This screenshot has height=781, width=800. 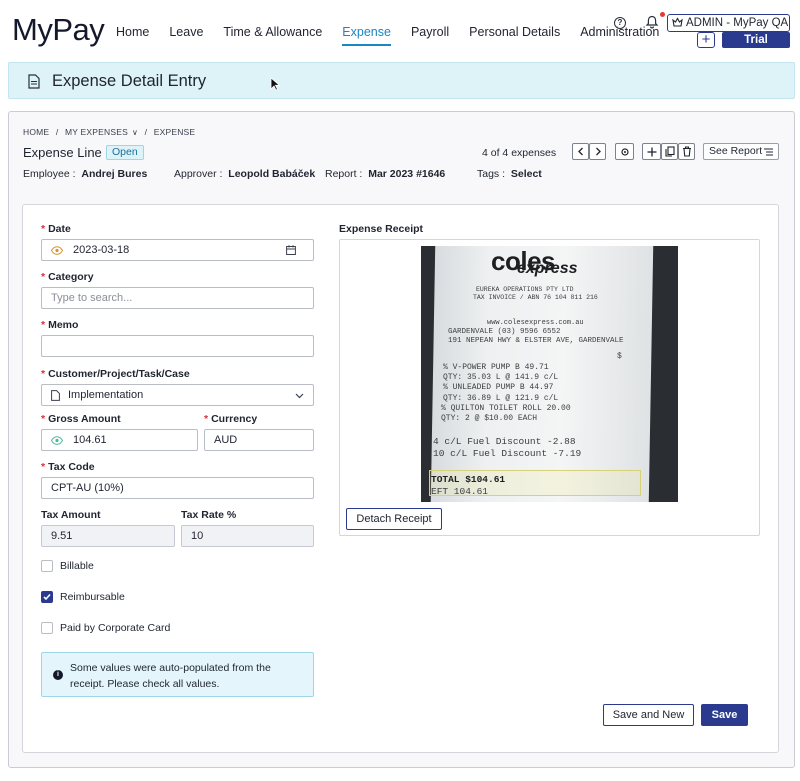 What do you see at coordinates (620, 23) in the screenshot?
I see `help-icon: ?` at bounding box center [620, 23].